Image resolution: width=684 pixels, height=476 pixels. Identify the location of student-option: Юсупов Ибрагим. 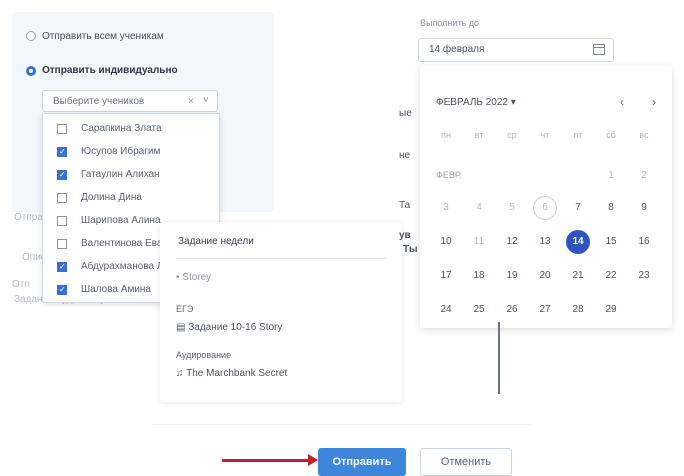
(131, 152).